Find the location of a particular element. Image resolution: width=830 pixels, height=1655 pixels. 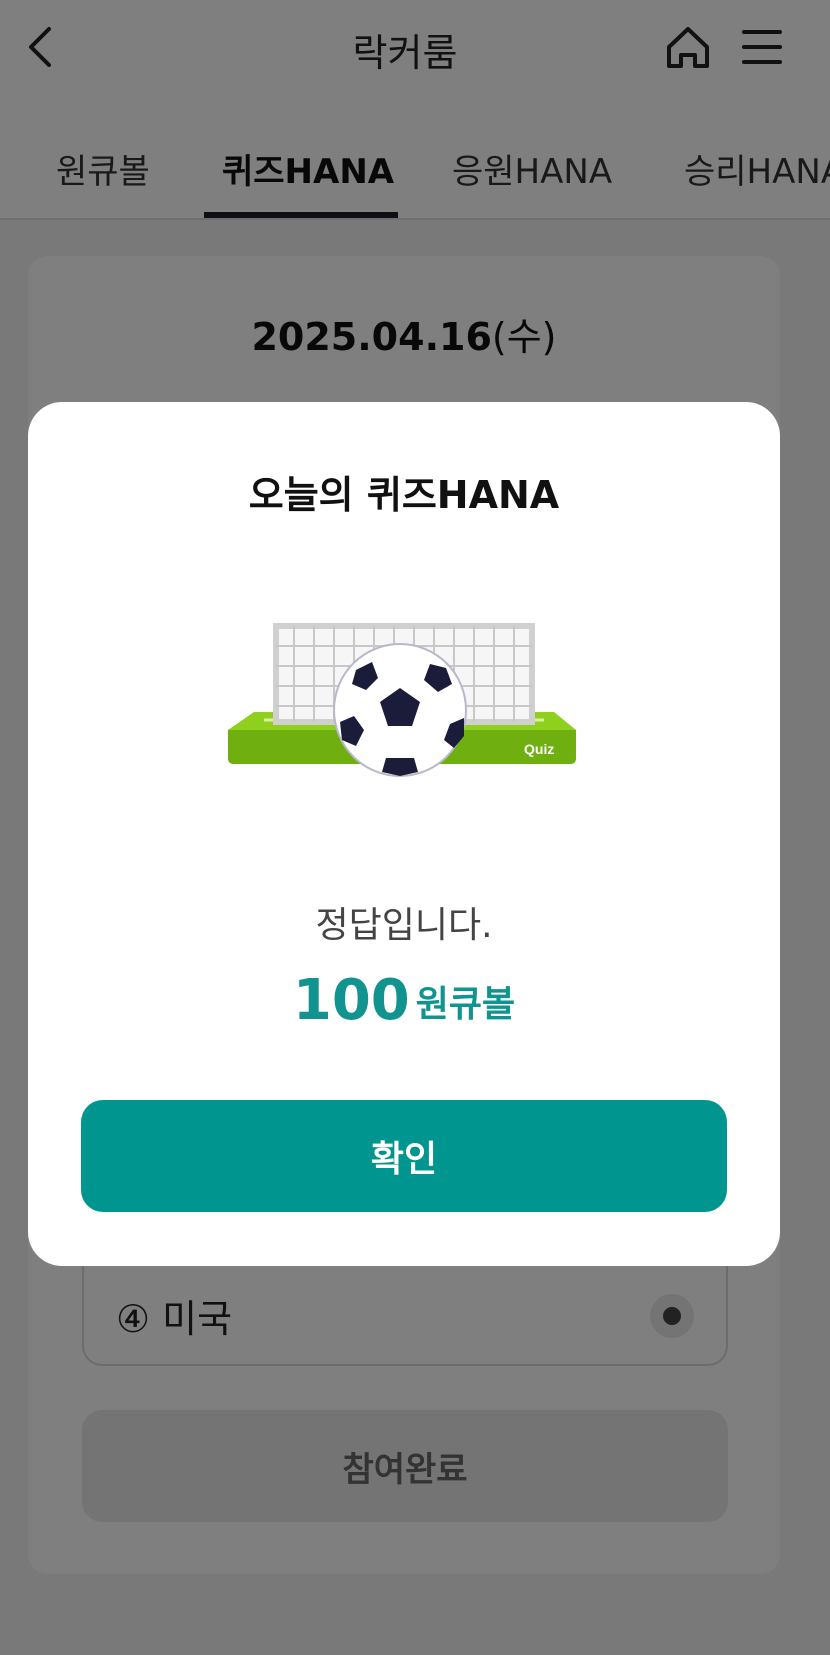

reward-amount: 100 is located at coordinates (351, 1000).